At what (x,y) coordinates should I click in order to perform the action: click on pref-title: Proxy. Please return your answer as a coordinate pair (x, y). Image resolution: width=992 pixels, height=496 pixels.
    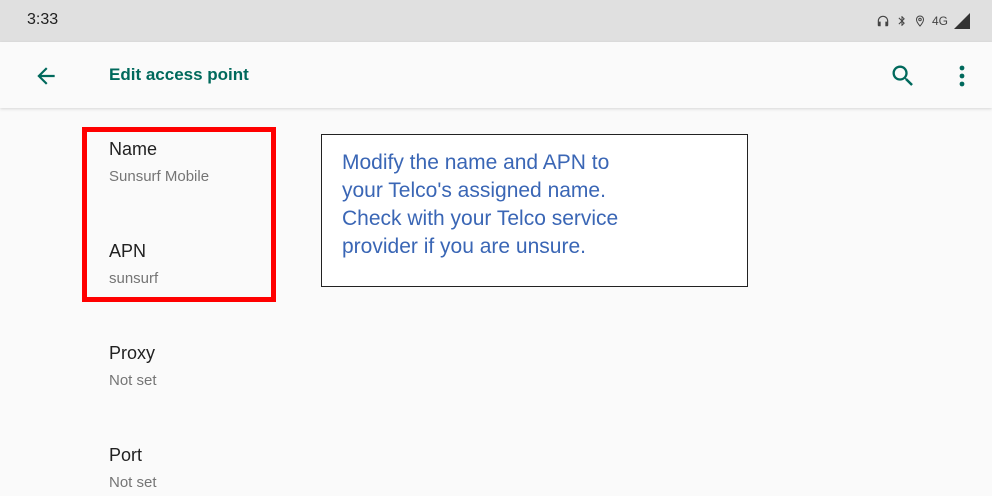
    Looking at the image, I should click on (132, 353).